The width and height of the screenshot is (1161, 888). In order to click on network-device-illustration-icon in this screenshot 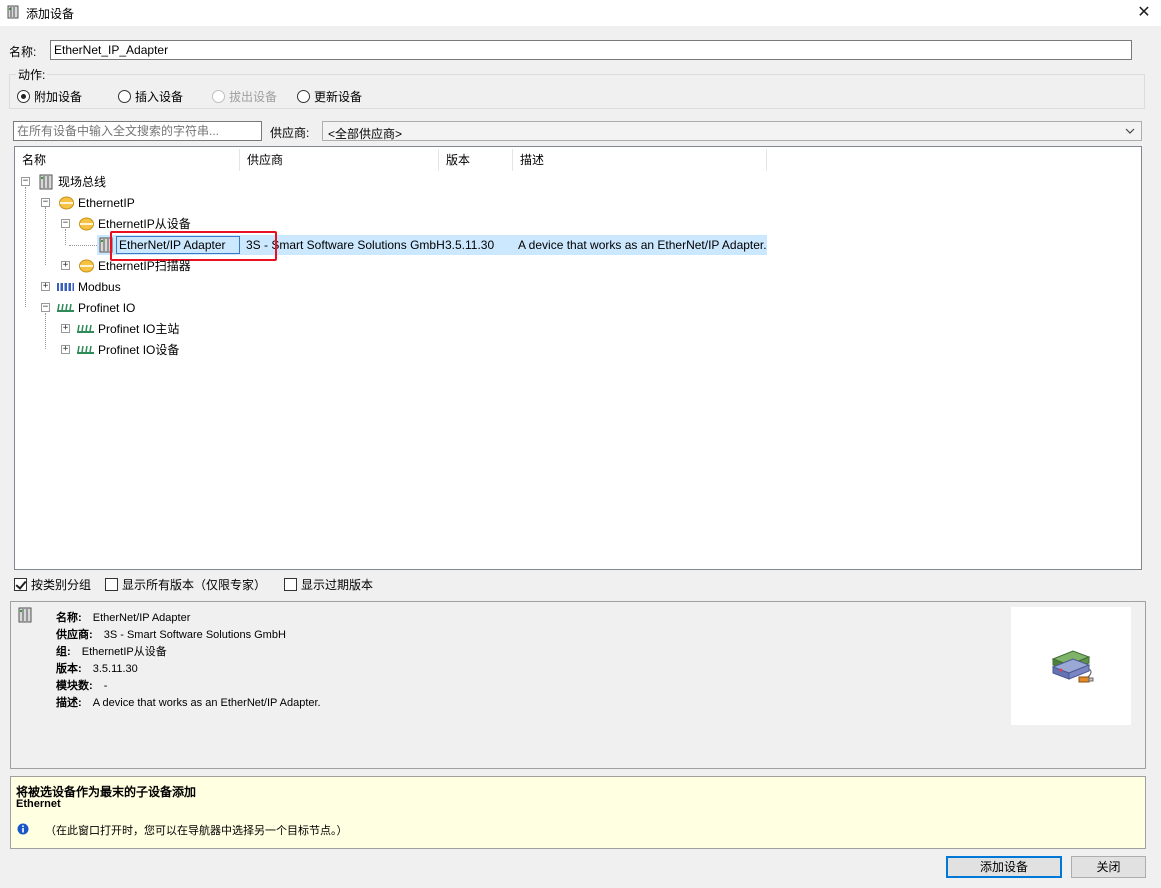, I will do `click(1072, 666)`.